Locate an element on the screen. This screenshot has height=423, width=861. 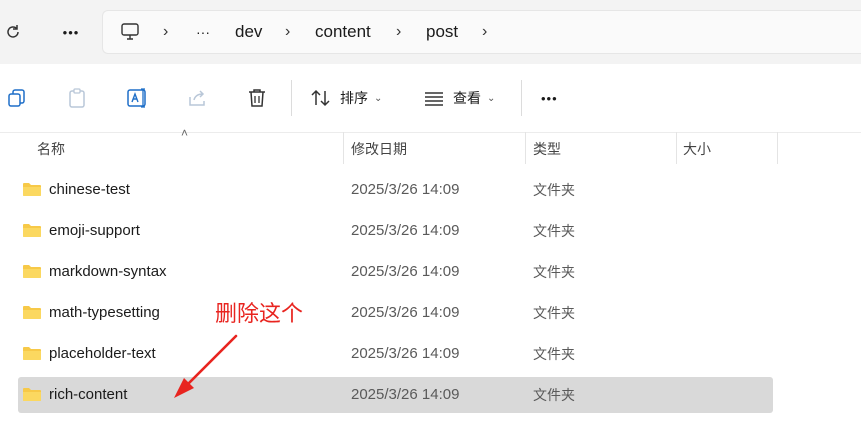
share-icon is located at coordinates (197, 98).